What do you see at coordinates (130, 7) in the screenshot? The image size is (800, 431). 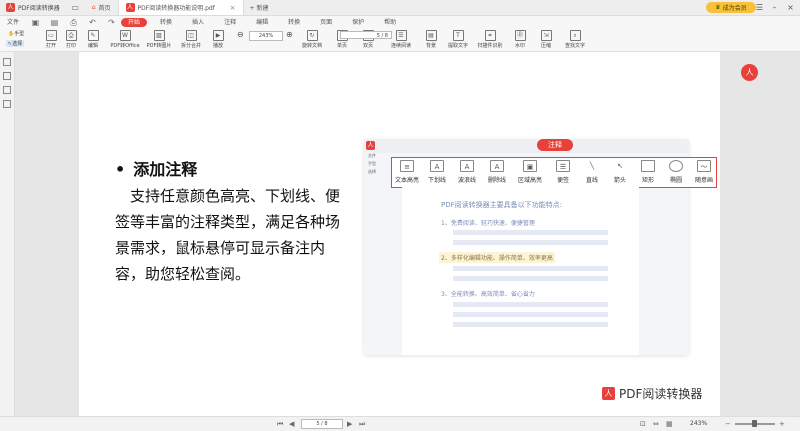 I see `pdf-file-icon: 人` at bounding box center [130, 7].